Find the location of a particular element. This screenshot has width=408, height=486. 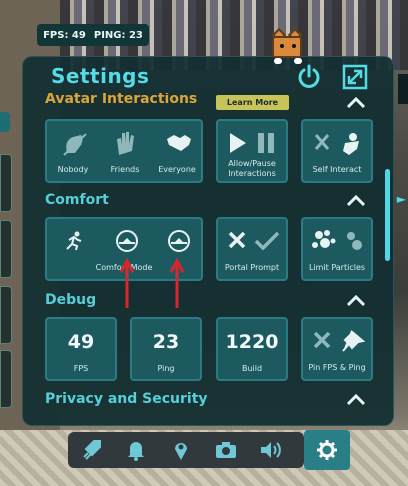

limit-particles-label: Limit Particles is located at coordinates (337, 267).